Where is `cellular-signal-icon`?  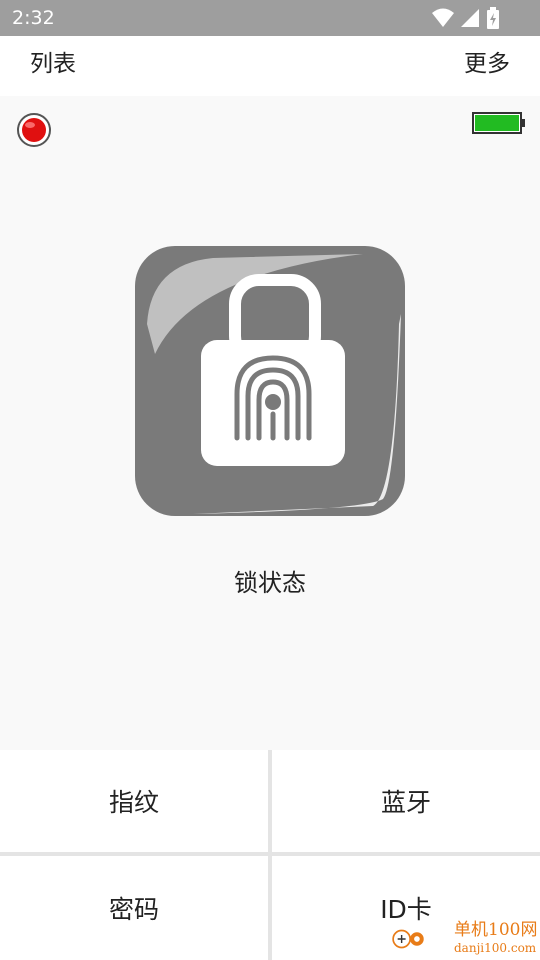
cellular-signal-icon is located at coordinates (470, 18).